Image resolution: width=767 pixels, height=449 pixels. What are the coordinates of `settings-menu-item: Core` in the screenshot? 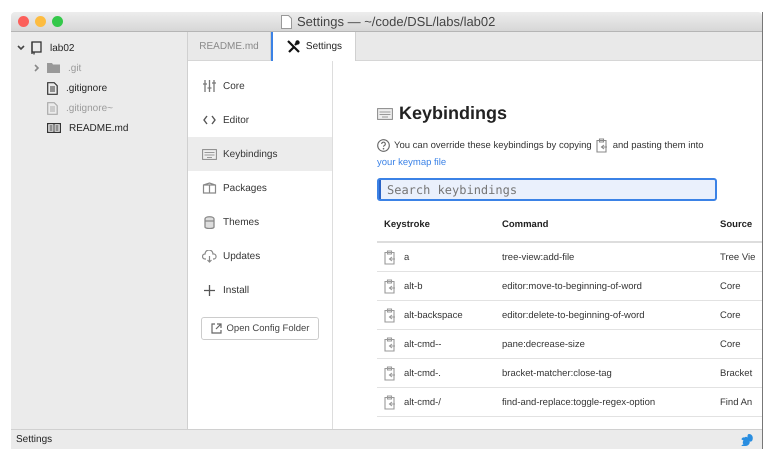 It's located at (260, 86).